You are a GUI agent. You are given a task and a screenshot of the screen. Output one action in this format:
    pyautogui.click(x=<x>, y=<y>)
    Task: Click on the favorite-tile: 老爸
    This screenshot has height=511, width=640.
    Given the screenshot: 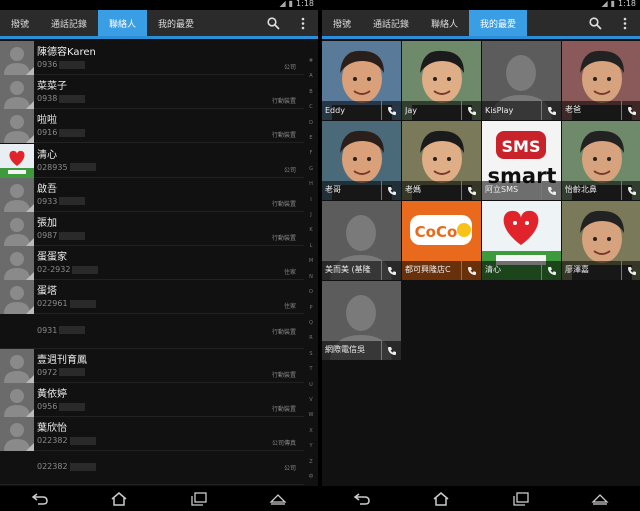 What is the action you would take?
    pyautogui.click(x=601, y=80)
    